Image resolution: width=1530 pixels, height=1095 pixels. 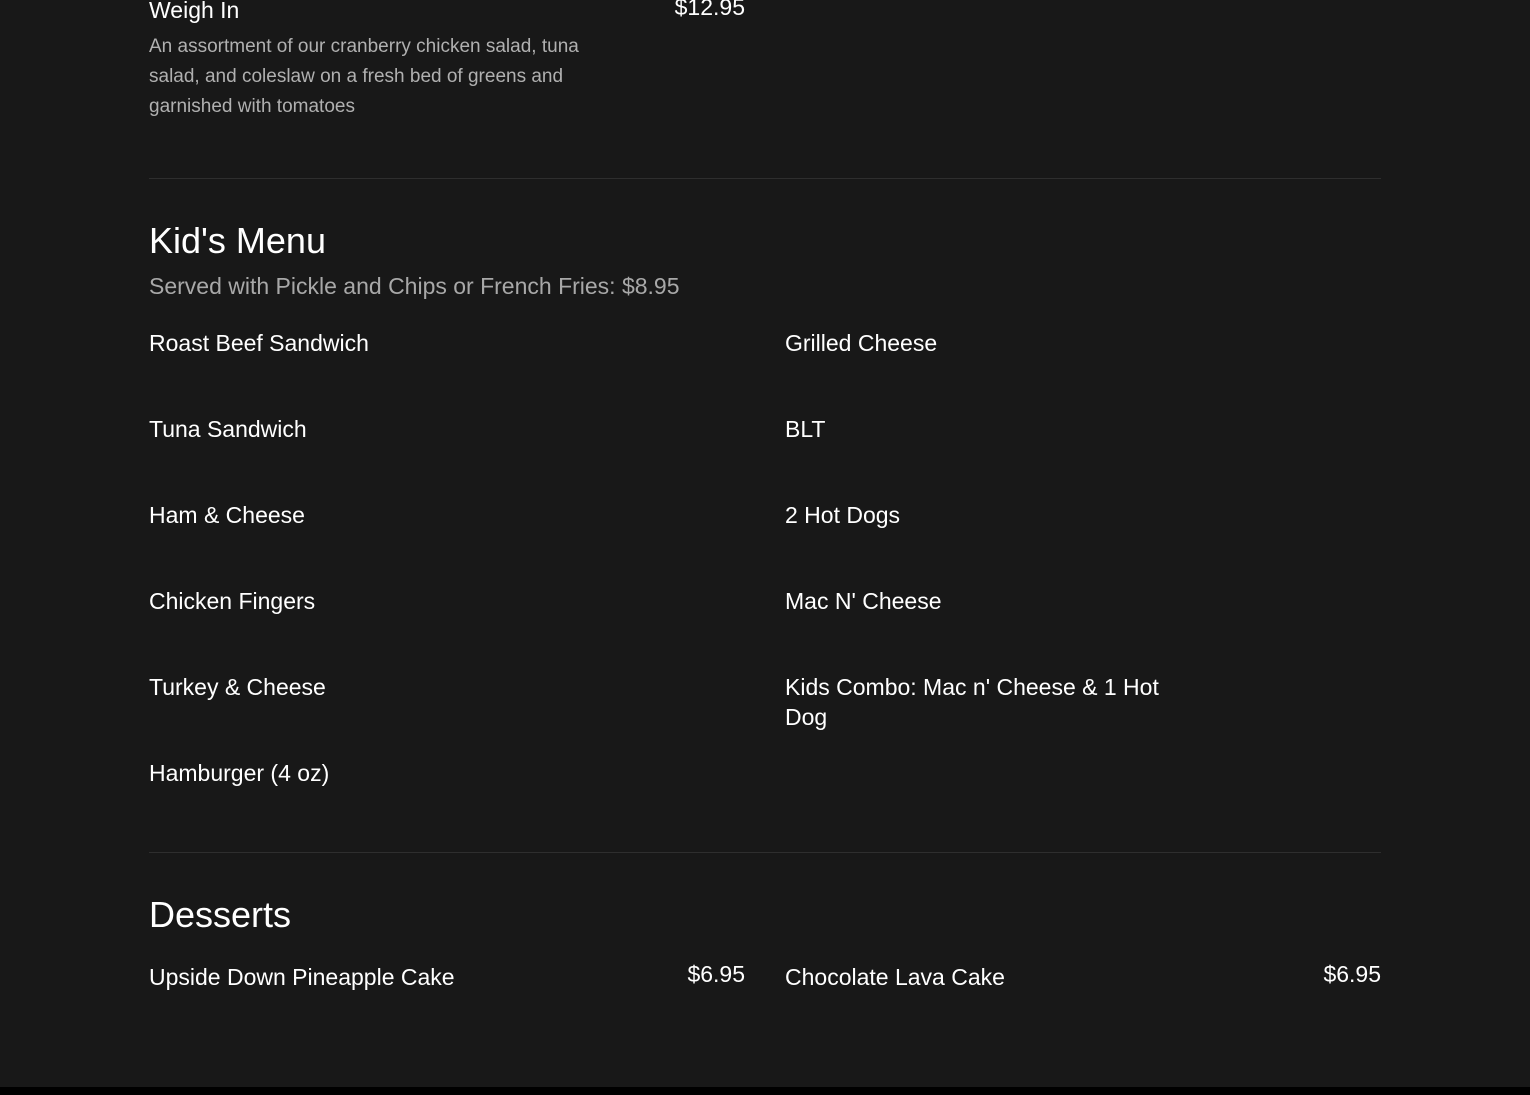 What do you see at coordinates (805, 429) in the screenshot?
I see `kids-menu-item: BLT` at bounding box center [805, 429].